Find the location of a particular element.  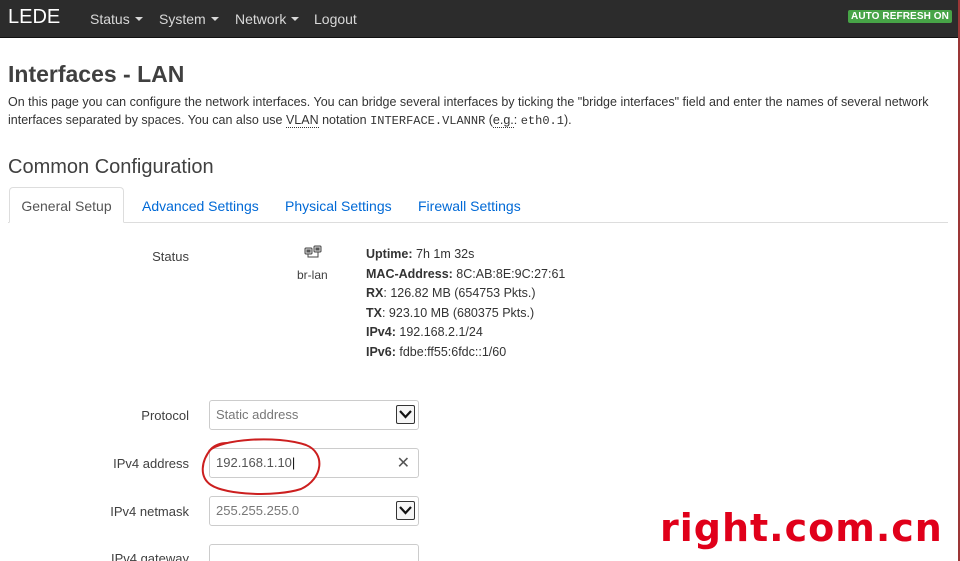

tab-general-setup: General Setup is located at coordinates (66, 205).